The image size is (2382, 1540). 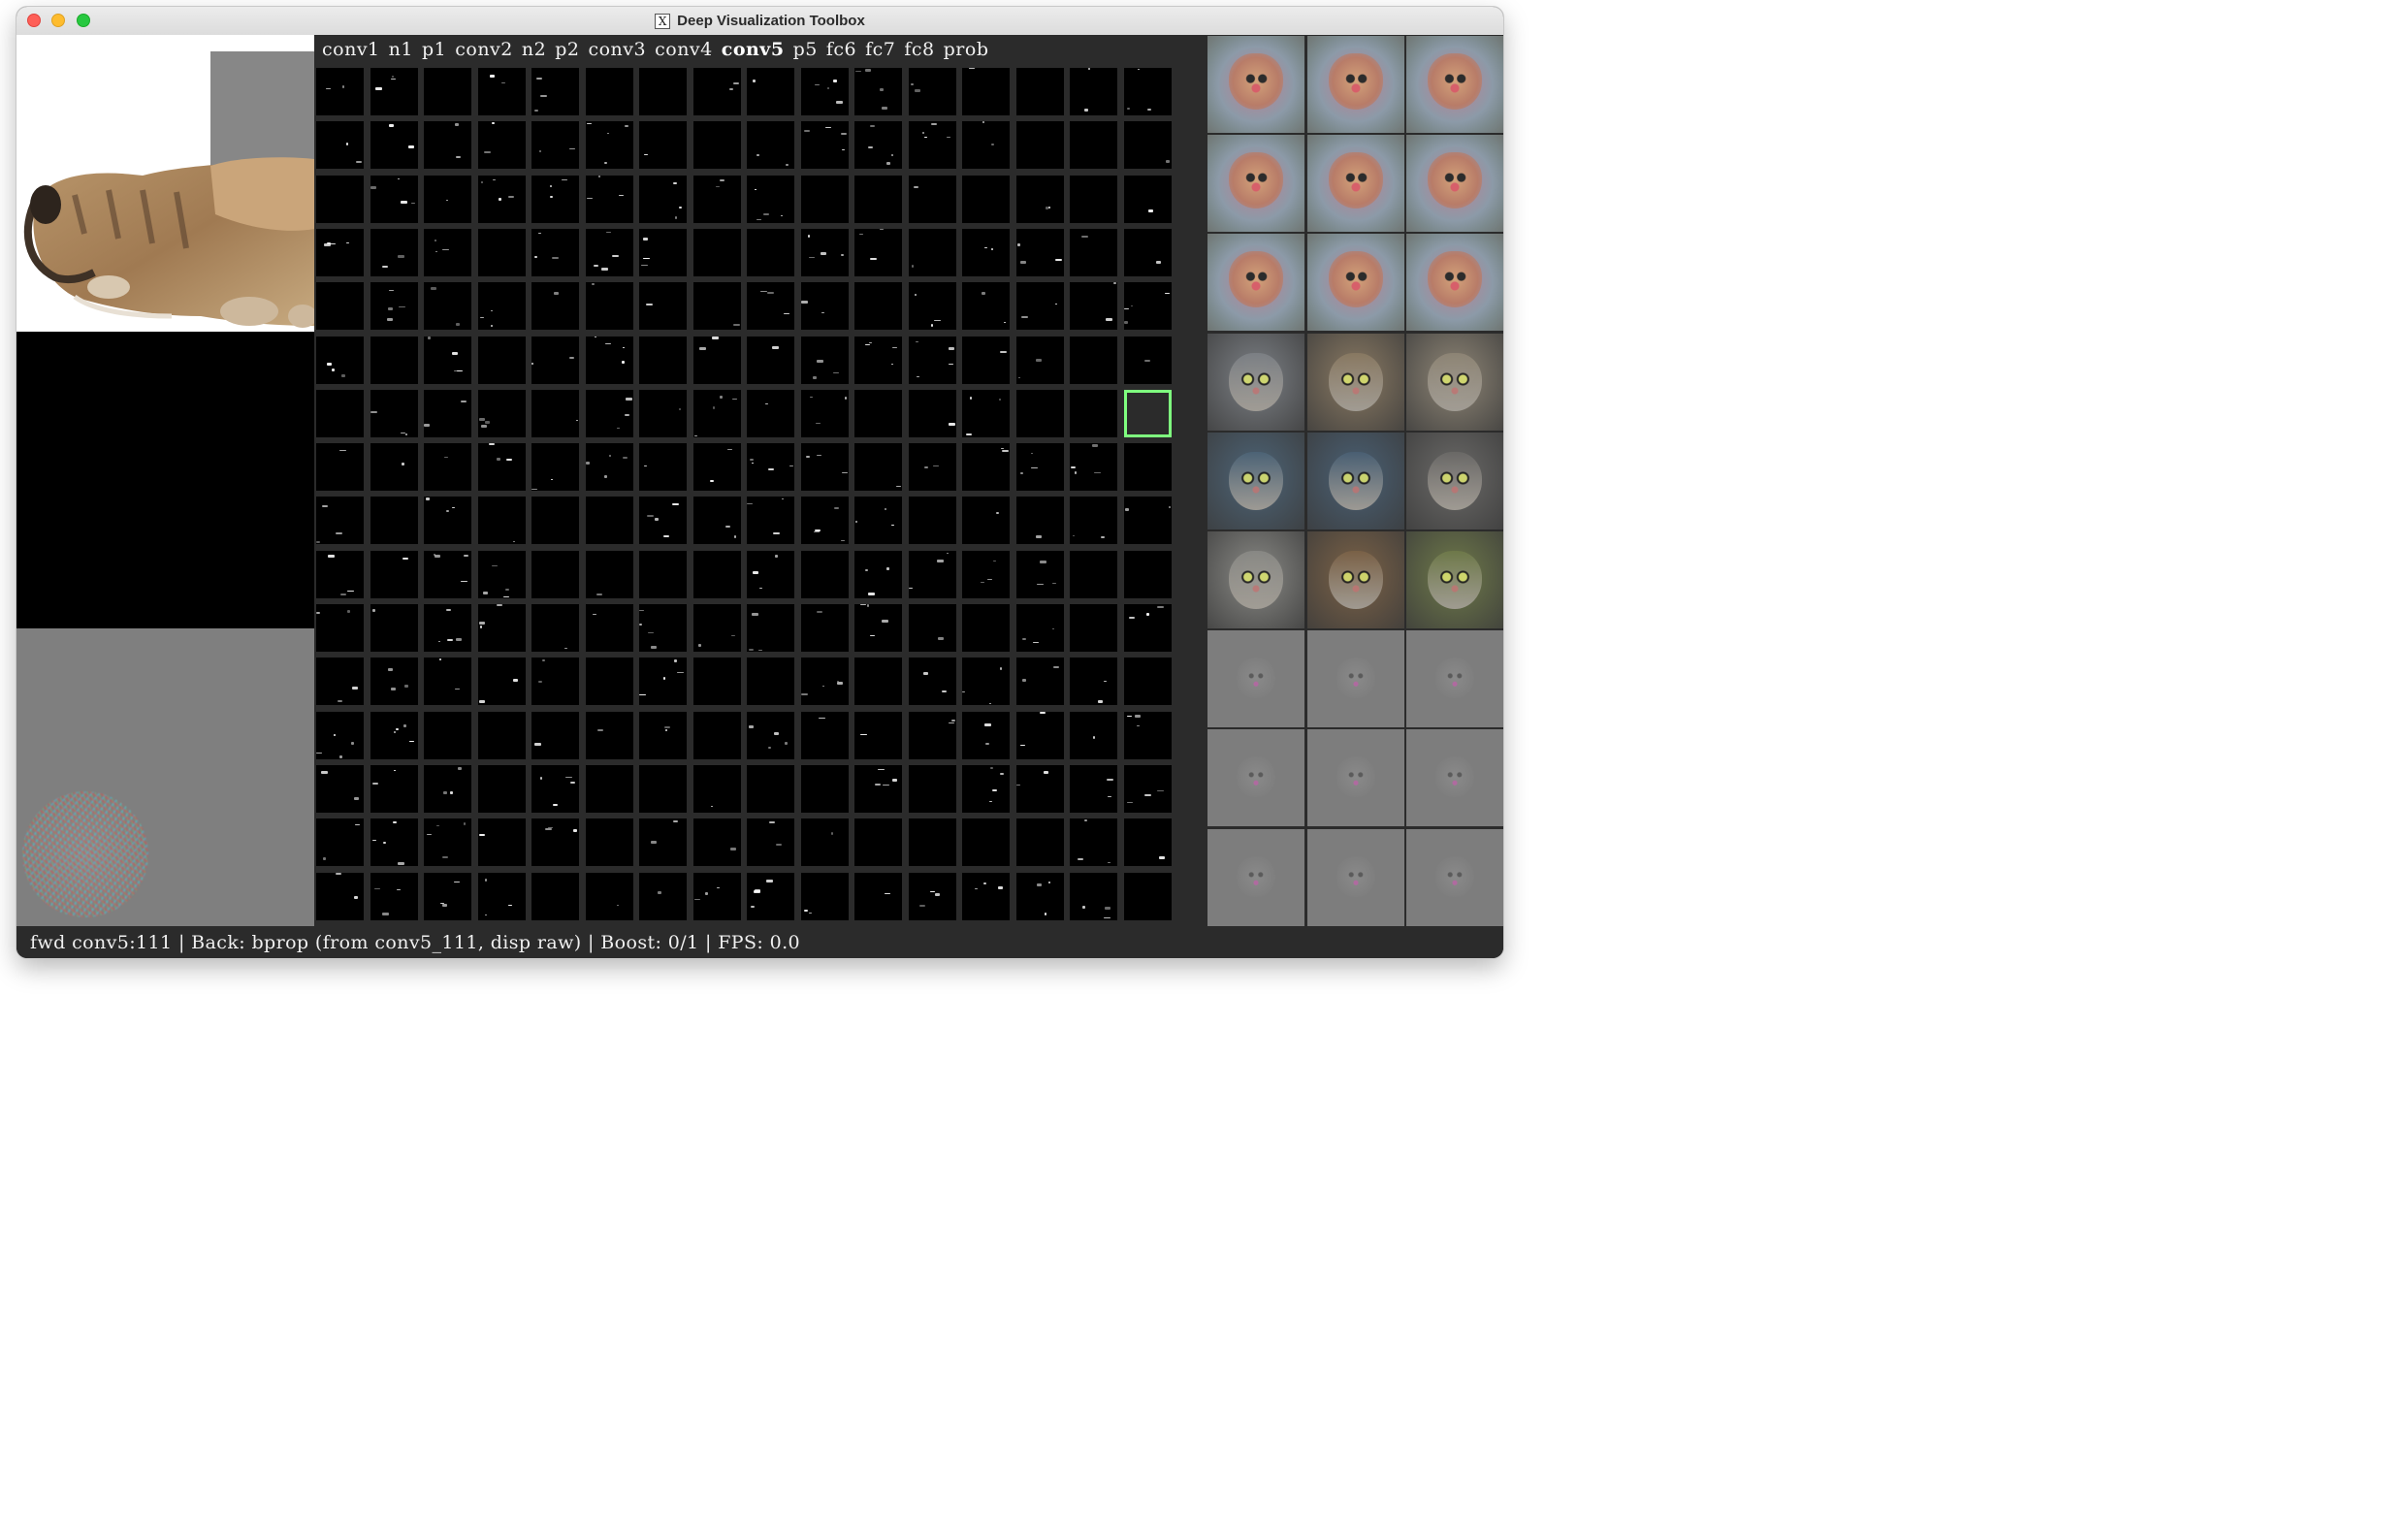 What do you see at coordinates (971, 50) in the screenshot?
I see `layer-tab-prob: prob` at bounding box center [971, 50].